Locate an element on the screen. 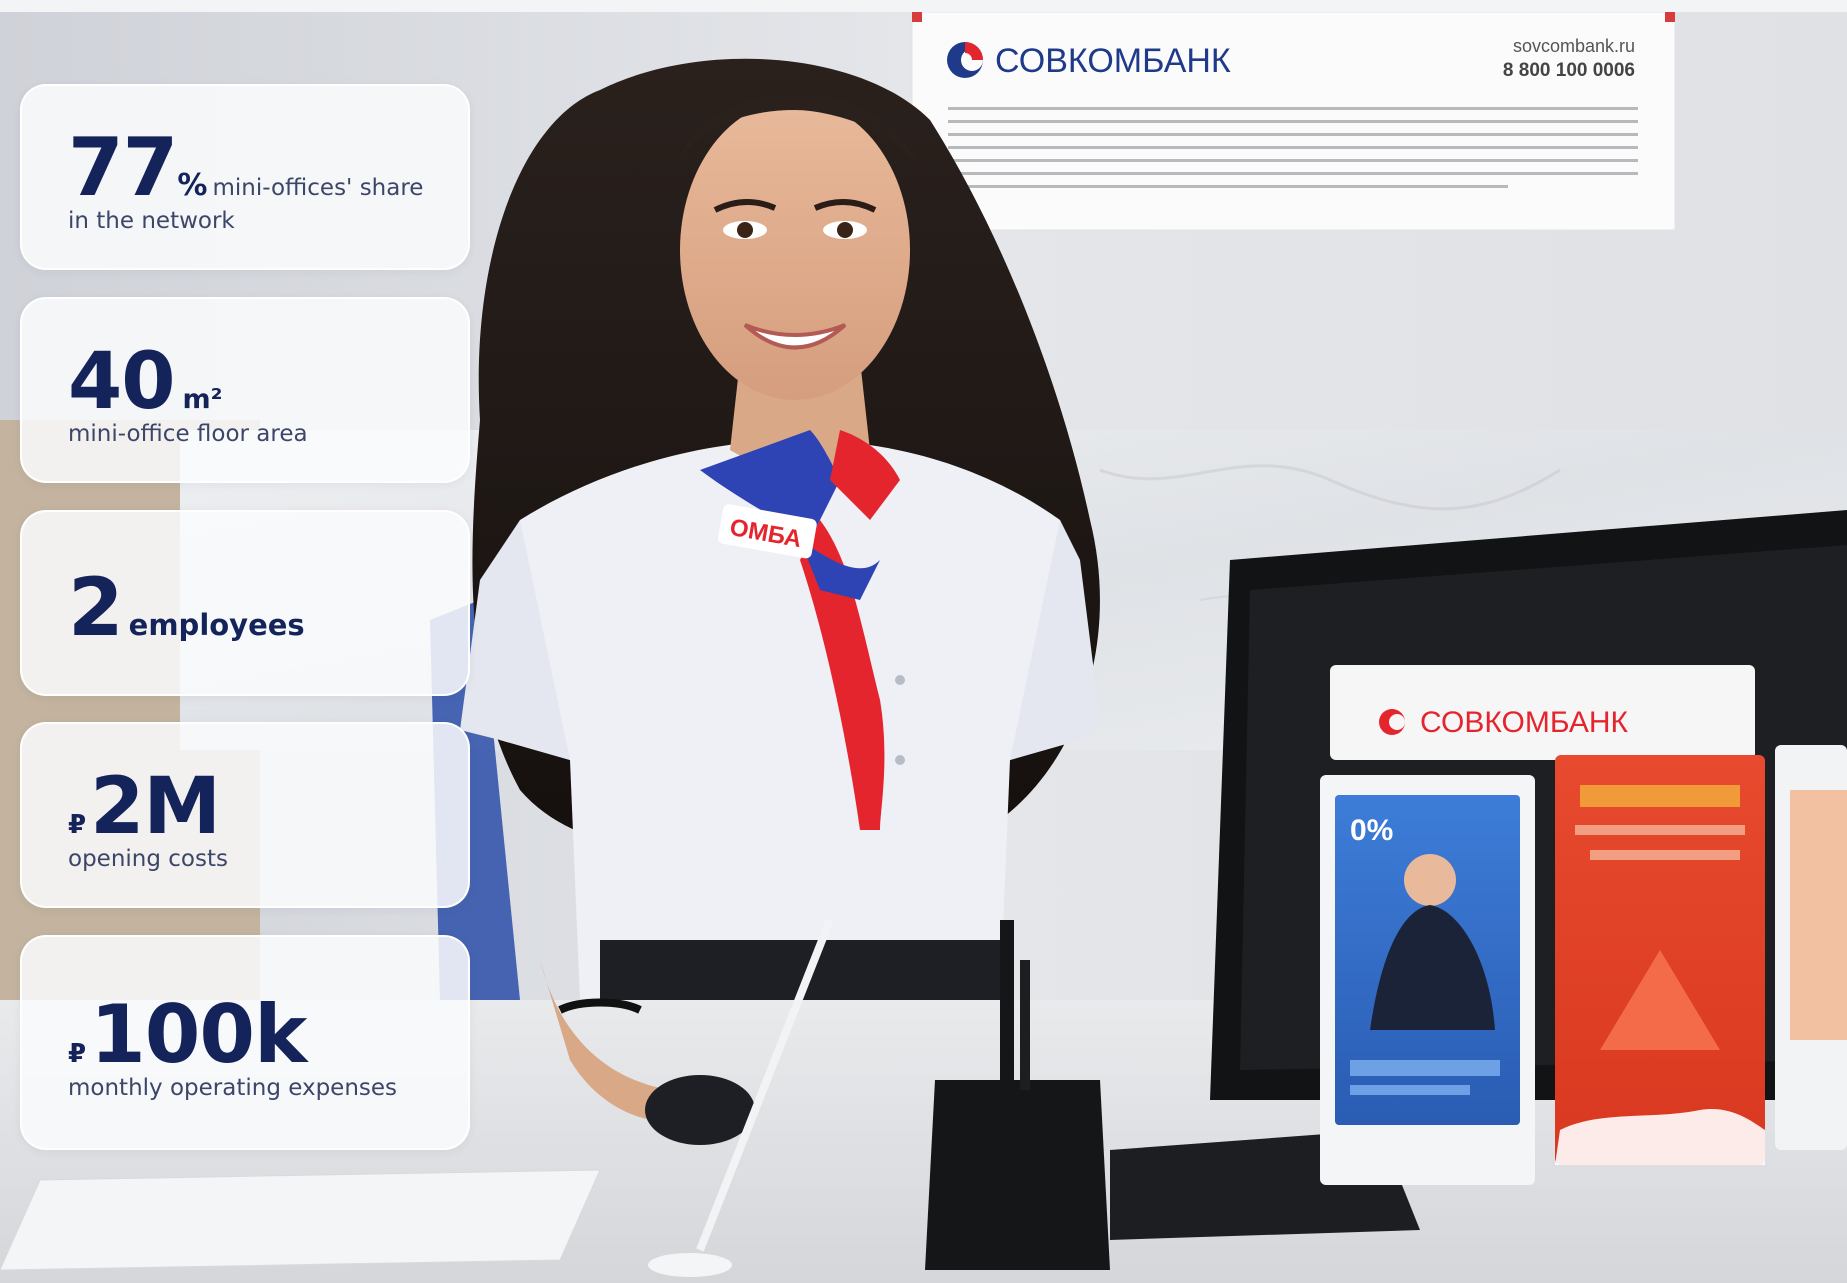 This screenshot has height=1283, width=1847. sign-site-text: sovcombank.ru is located at coordinates (1574, 46).